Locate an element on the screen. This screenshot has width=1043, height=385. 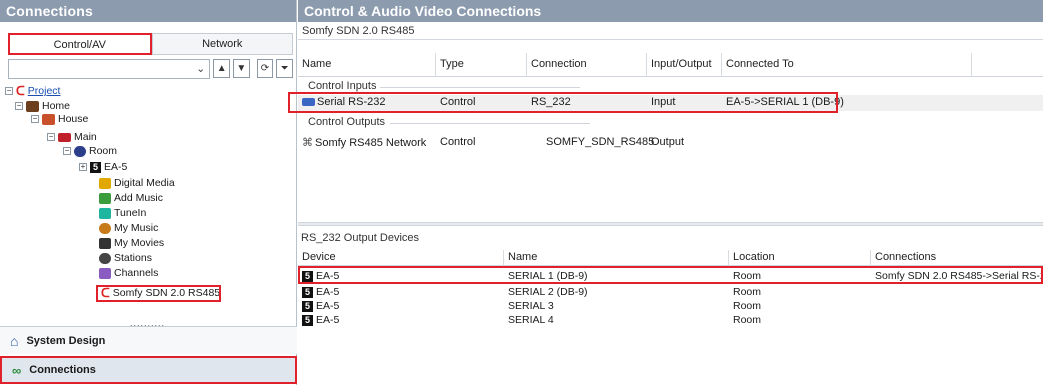
tree-label-house: House is located at coordinates (73, 119).